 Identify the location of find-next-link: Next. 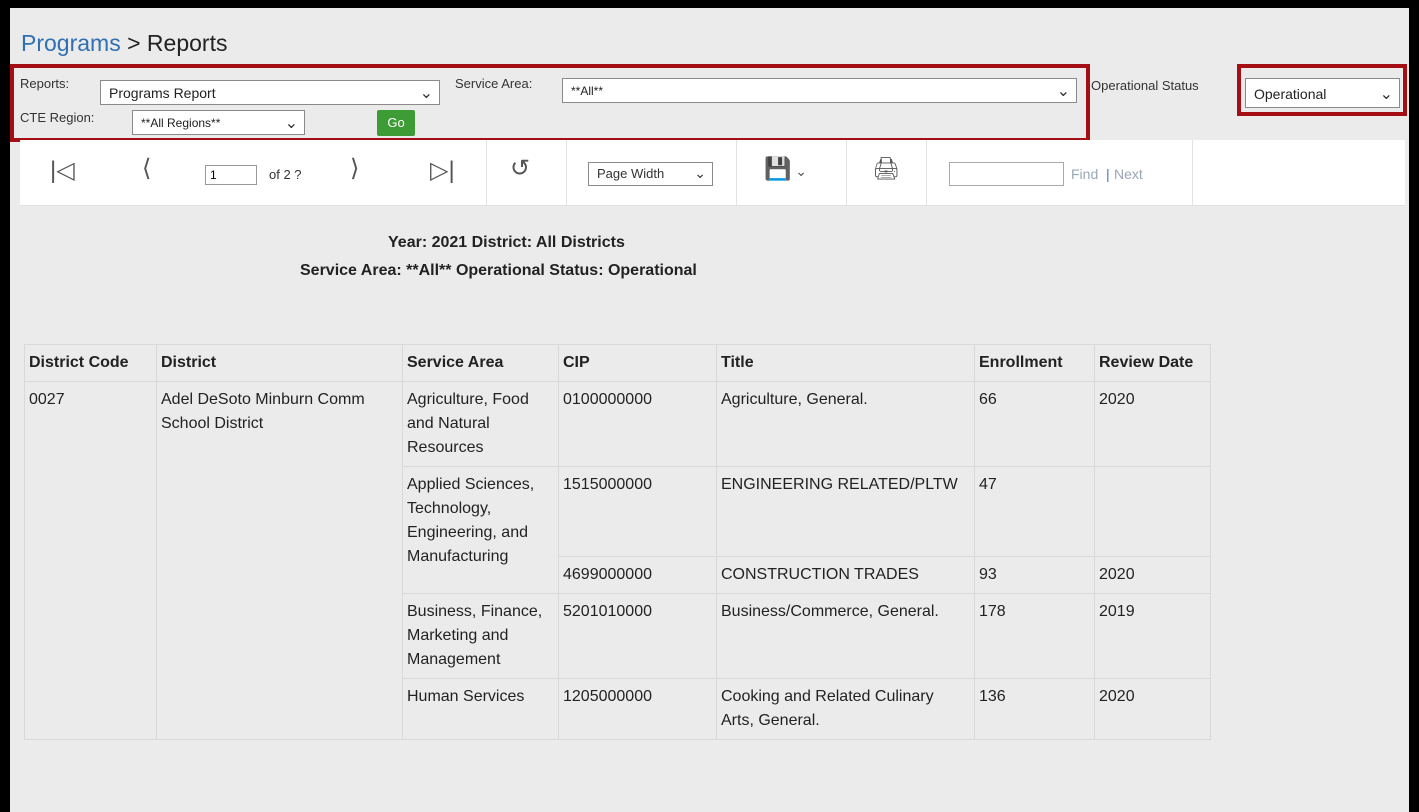
(1128, 174).